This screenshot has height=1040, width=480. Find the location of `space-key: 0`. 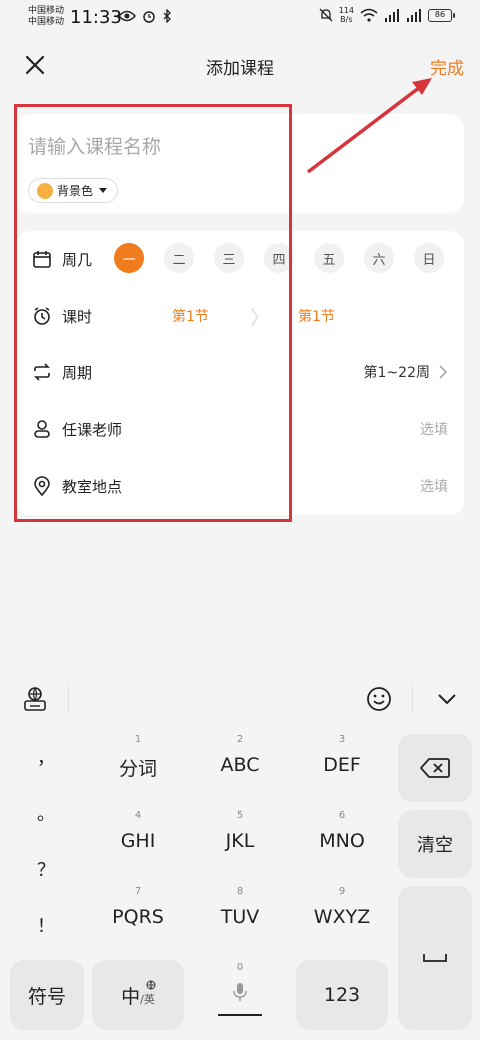

space-key: 0 is located at coordinates (240, 991).